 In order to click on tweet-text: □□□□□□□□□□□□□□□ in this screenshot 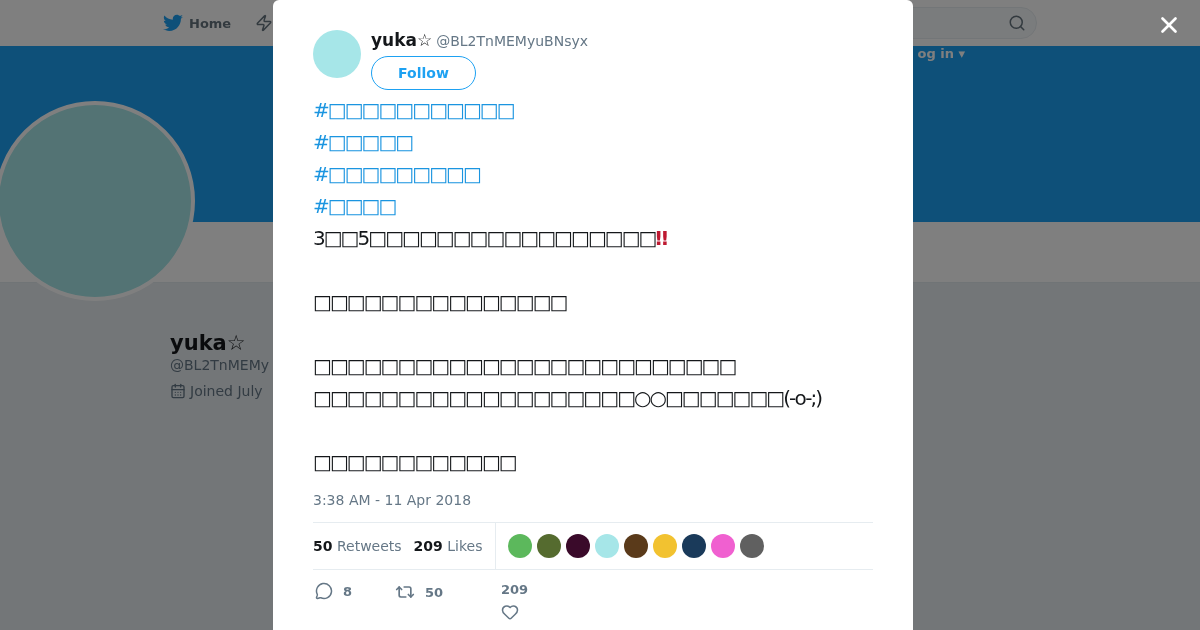, I will do `click(440, 302)`.